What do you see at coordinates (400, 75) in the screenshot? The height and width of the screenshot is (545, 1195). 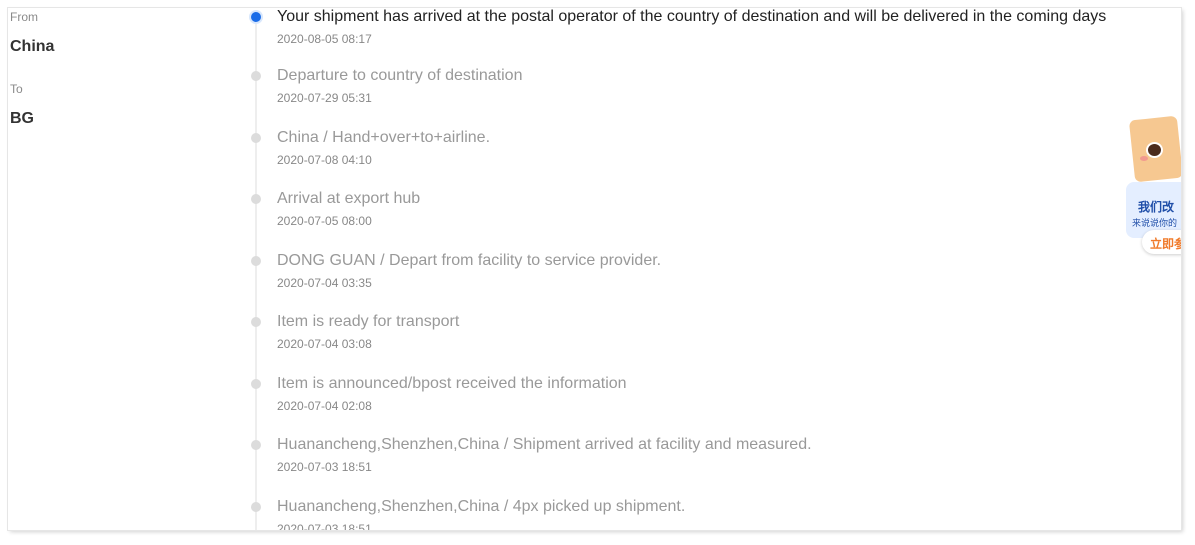 I see `event-description: Departure to country of destination` at bounding box center [400, 75].